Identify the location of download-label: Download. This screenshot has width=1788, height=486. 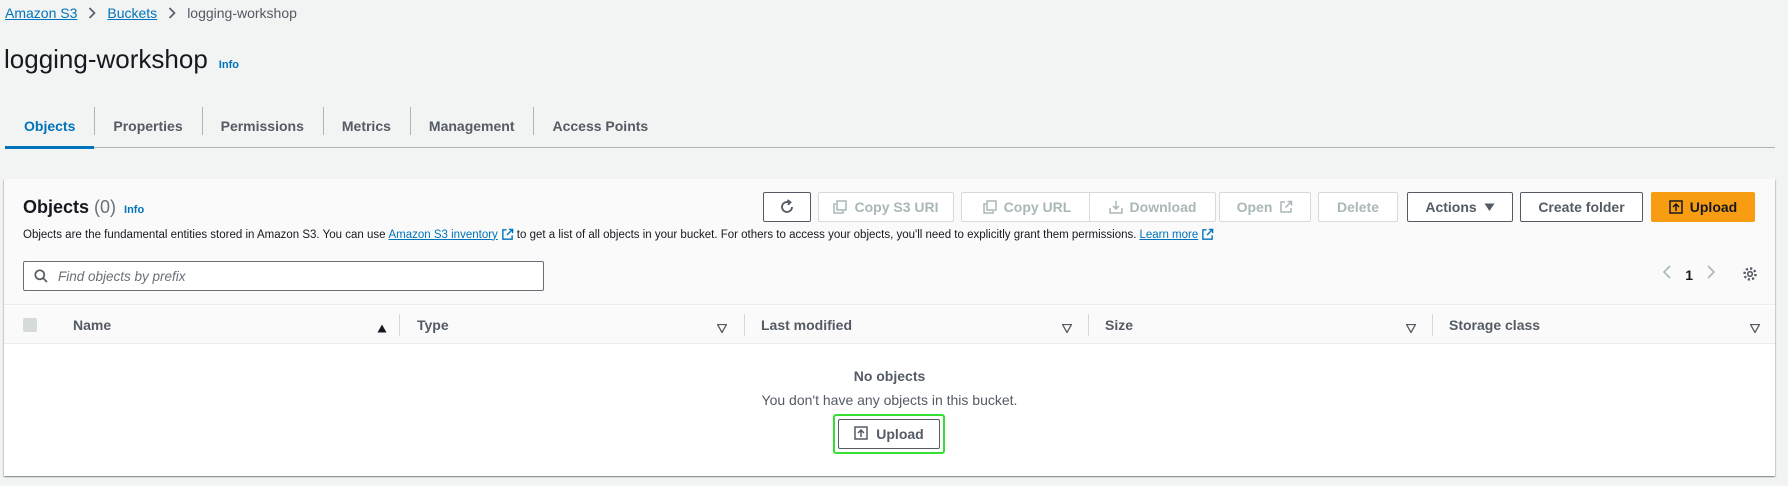
(1163, 207).